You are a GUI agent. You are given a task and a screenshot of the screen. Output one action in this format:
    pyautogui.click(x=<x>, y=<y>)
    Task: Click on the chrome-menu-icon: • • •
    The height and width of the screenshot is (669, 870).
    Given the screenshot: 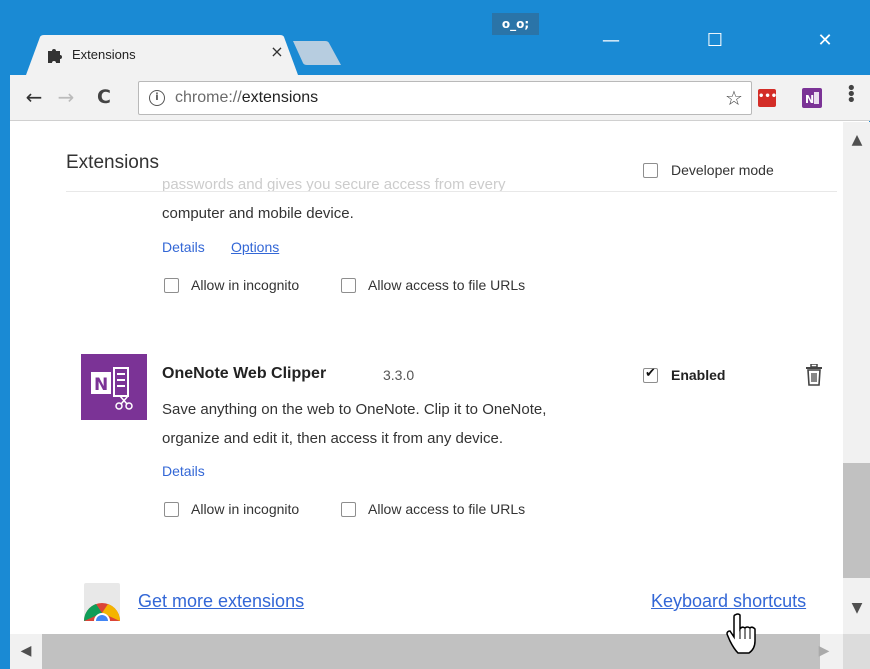 What is the action you would take?
    pyautogui.click(x=851, y=95)
    